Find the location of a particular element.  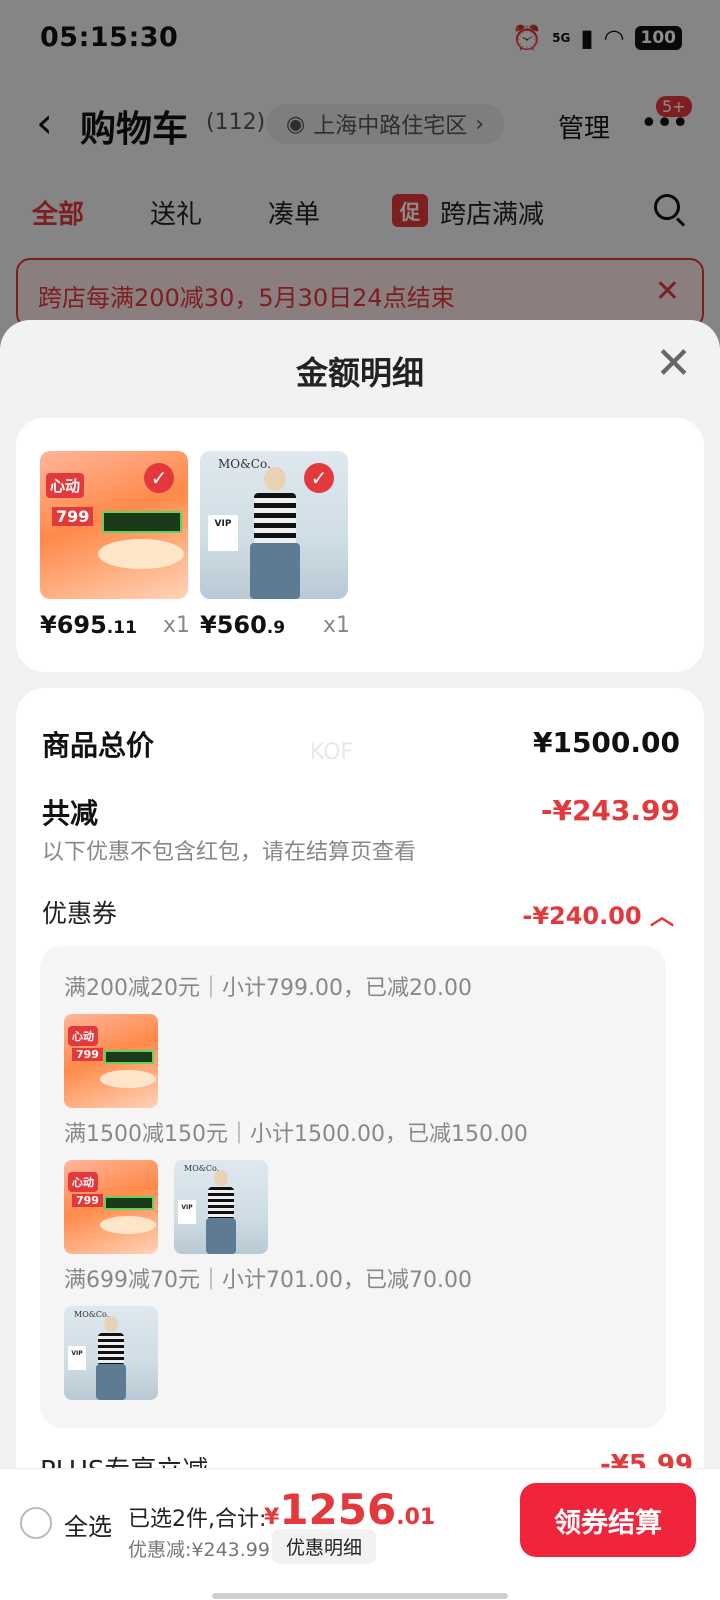

watermark: KOF is located at coordinates (332, 752).